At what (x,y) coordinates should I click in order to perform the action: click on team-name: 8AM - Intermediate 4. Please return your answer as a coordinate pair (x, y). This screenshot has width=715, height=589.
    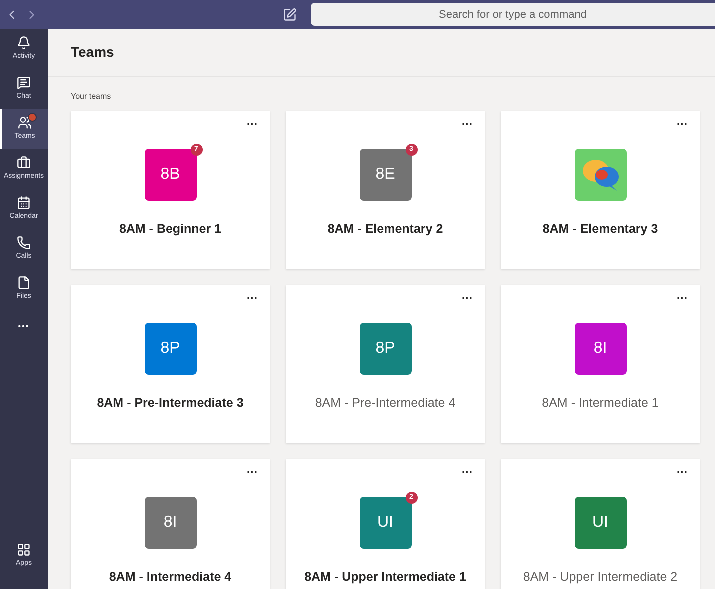
    Looking at the image, I should click on (170, 577).